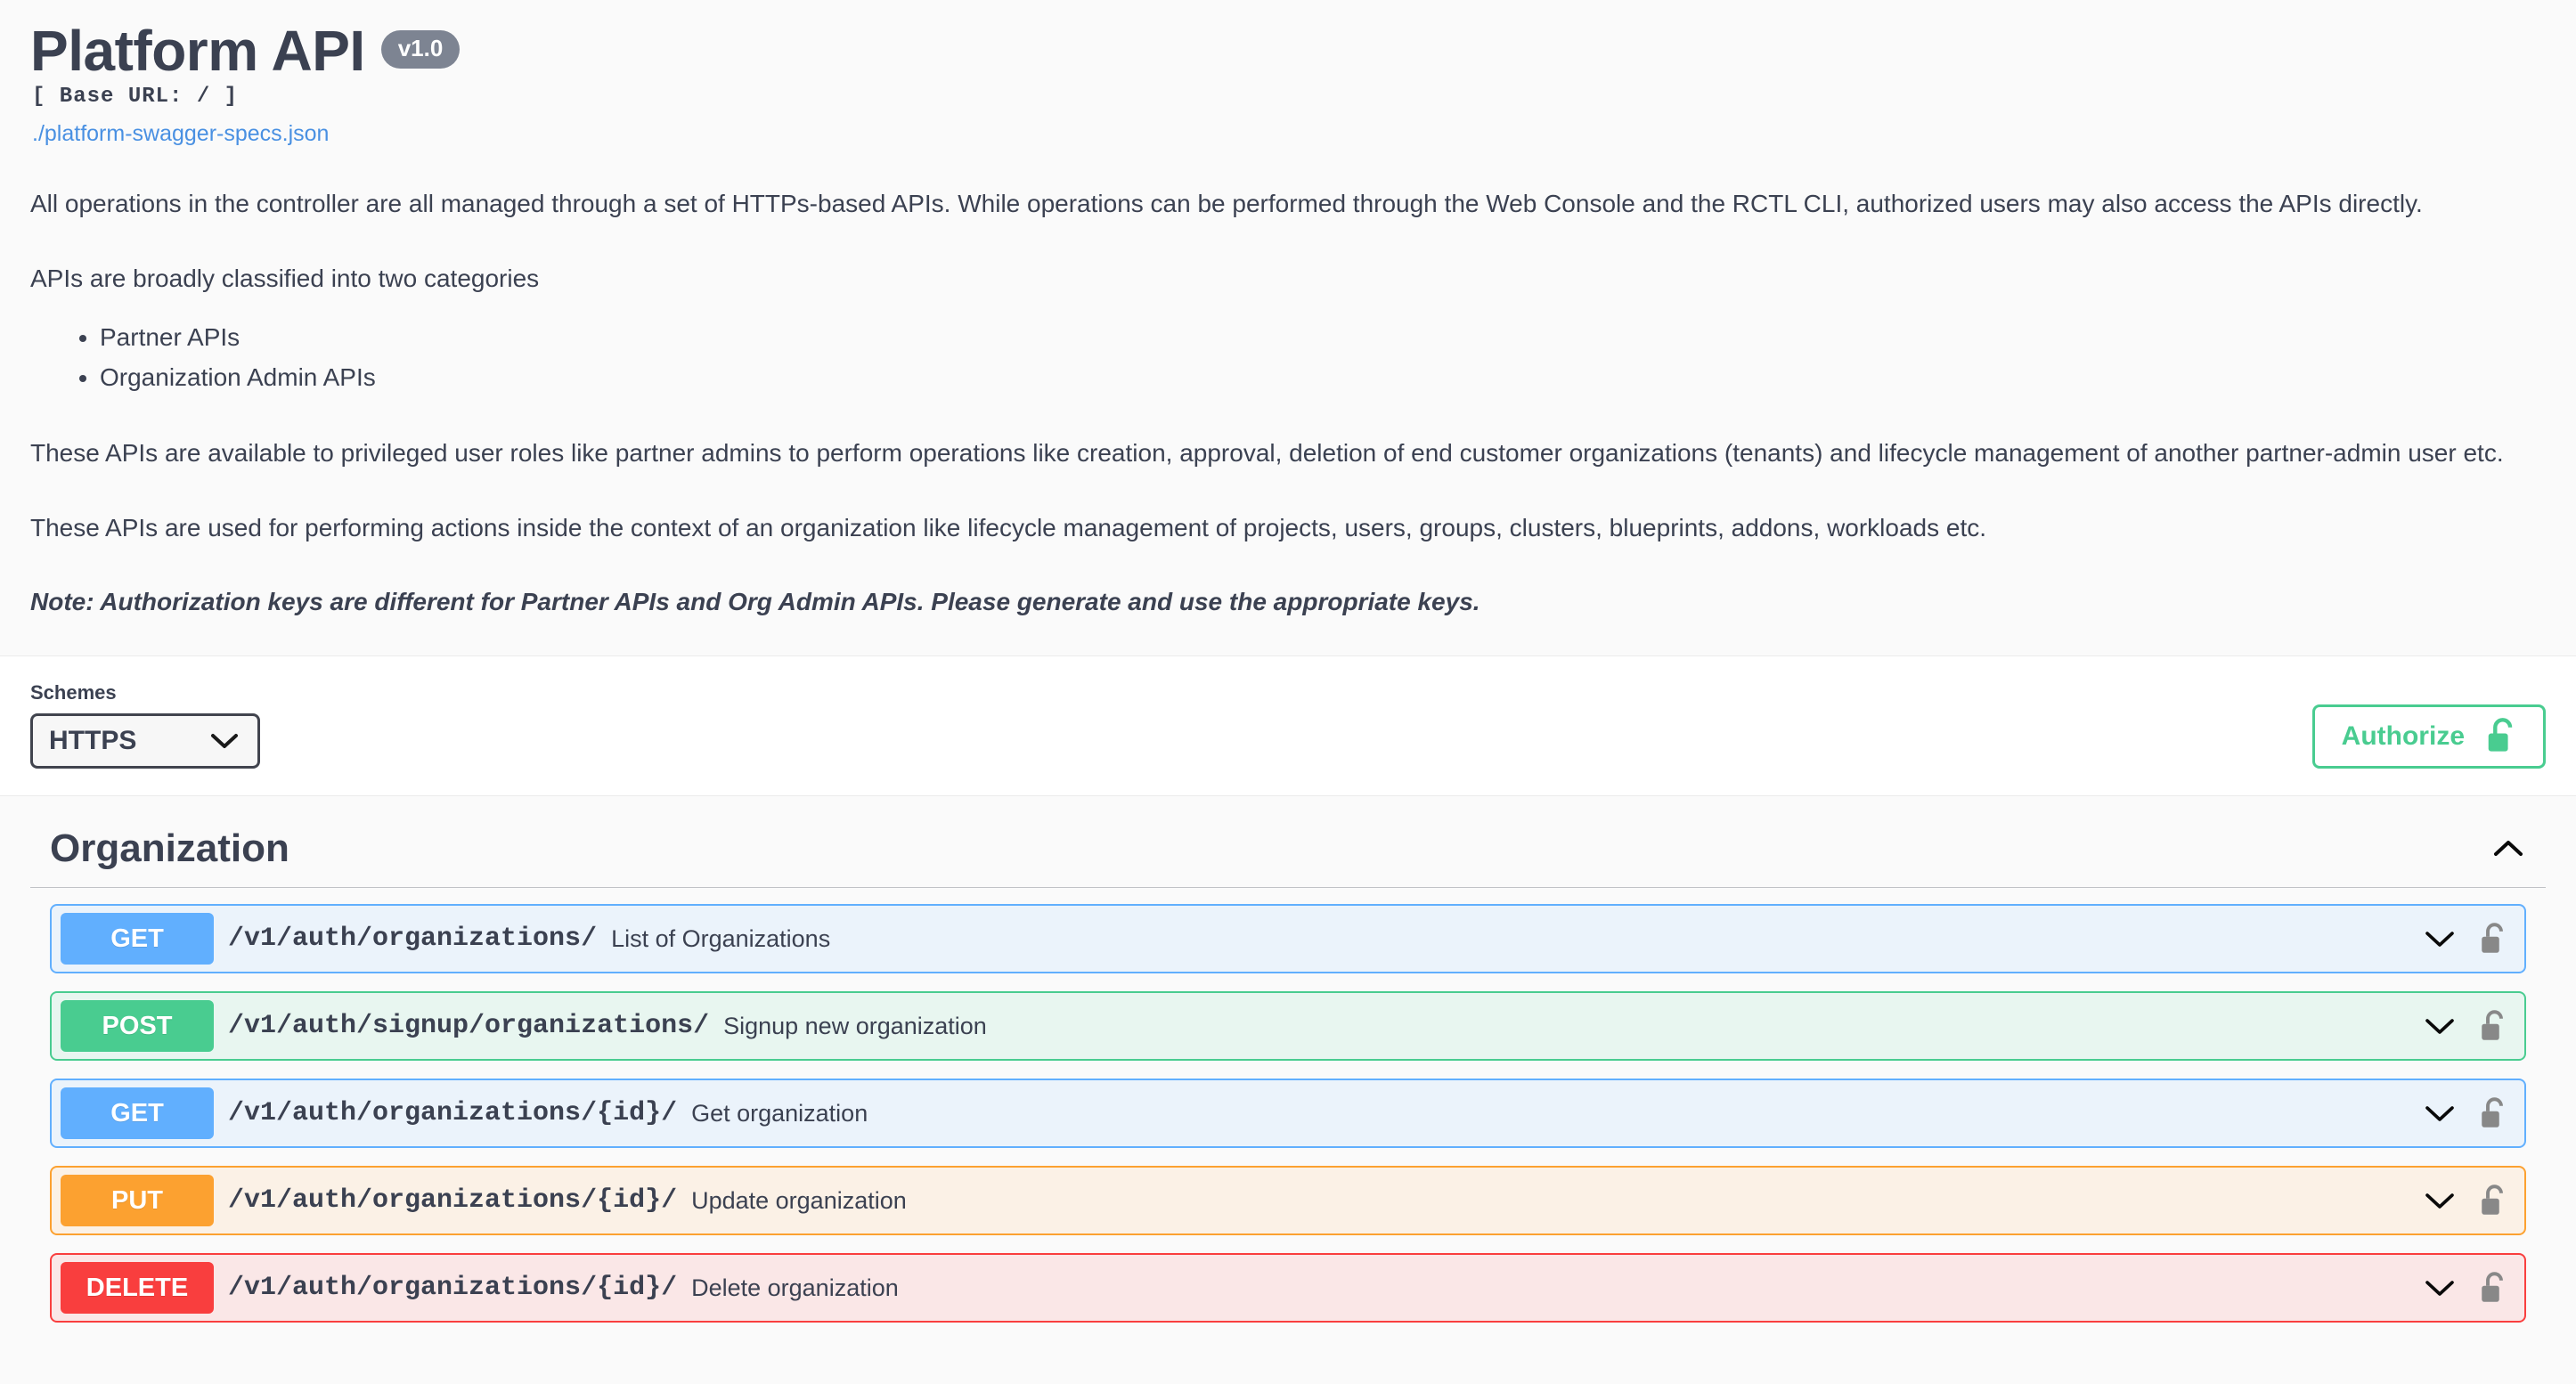 The width and height of the screenshot is (2576, 1384). I want to click on http-method-badge: DELETE, so click(137, 1288).